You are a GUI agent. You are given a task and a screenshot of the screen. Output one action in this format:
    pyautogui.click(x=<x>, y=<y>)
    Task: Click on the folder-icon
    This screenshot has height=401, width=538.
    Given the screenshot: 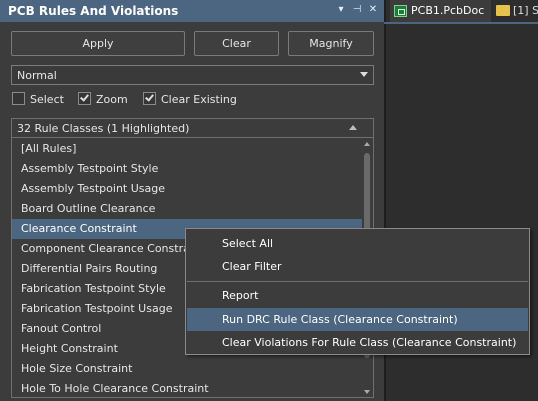 What is the action you would take?
    pyautogui.click(x=503, y=10)
    